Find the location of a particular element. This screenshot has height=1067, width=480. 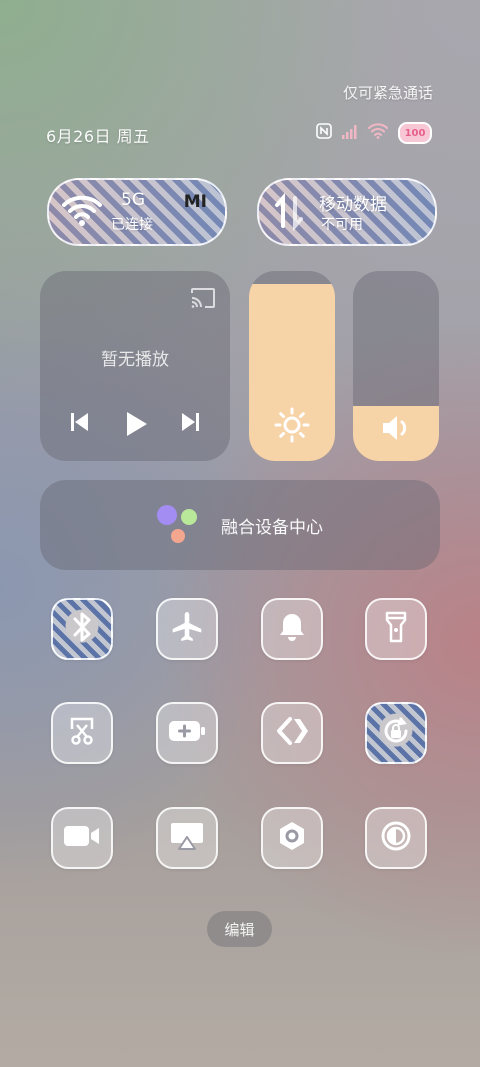

contrast-icon is located at coordinates (396, 838).